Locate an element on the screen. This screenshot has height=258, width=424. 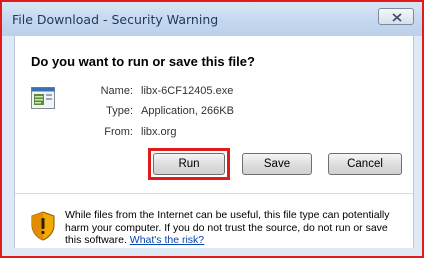
close-x-icon is located at coordinates (397, 17).